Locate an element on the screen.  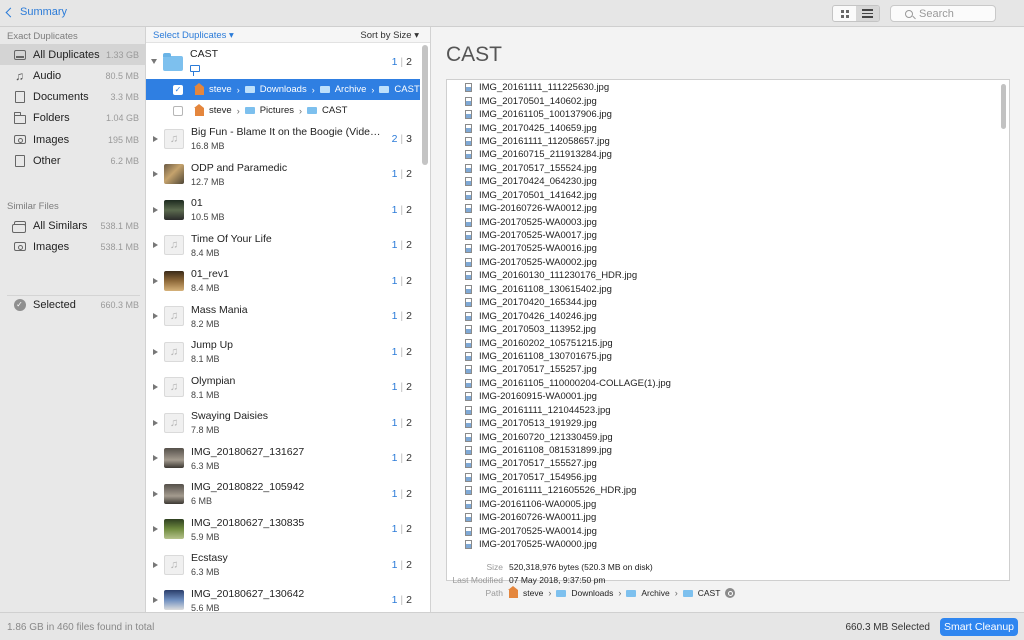
duplicate-group-row: ♫ Mass Mania 8.2 MB 1 | 2 is located at coordinates (283, 316).